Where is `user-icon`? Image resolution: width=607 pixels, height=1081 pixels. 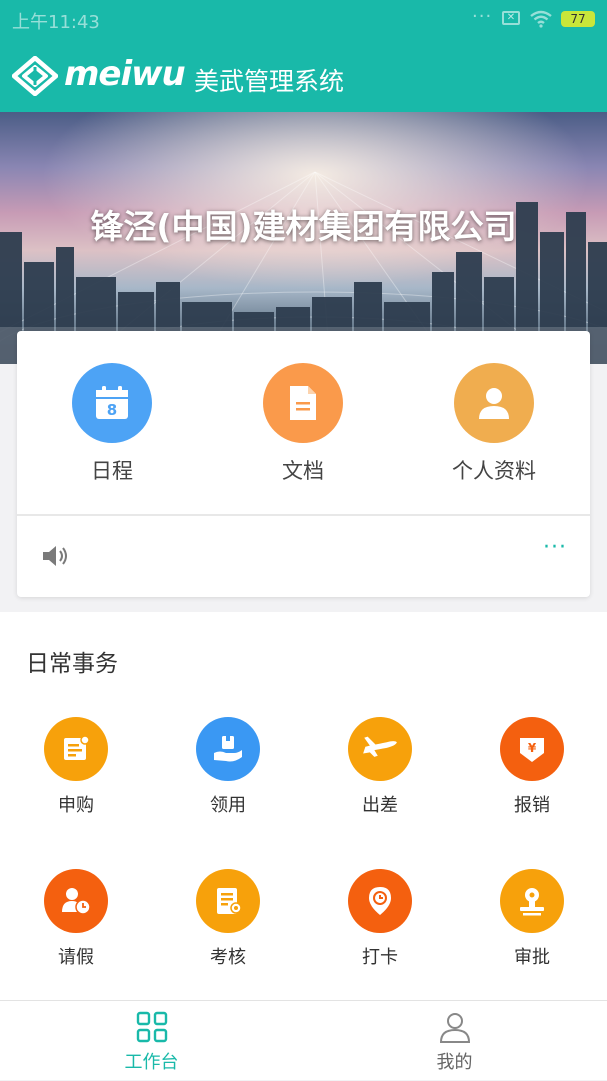 user-icon is located at coordinates (454, 1028).